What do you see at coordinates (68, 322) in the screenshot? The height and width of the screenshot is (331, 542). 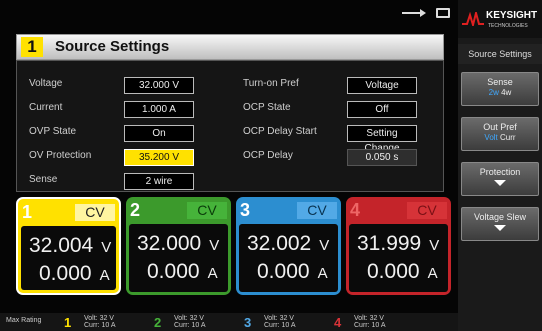 I see `max-rating-ch1-number: 1` at bounding box center [68, 322].